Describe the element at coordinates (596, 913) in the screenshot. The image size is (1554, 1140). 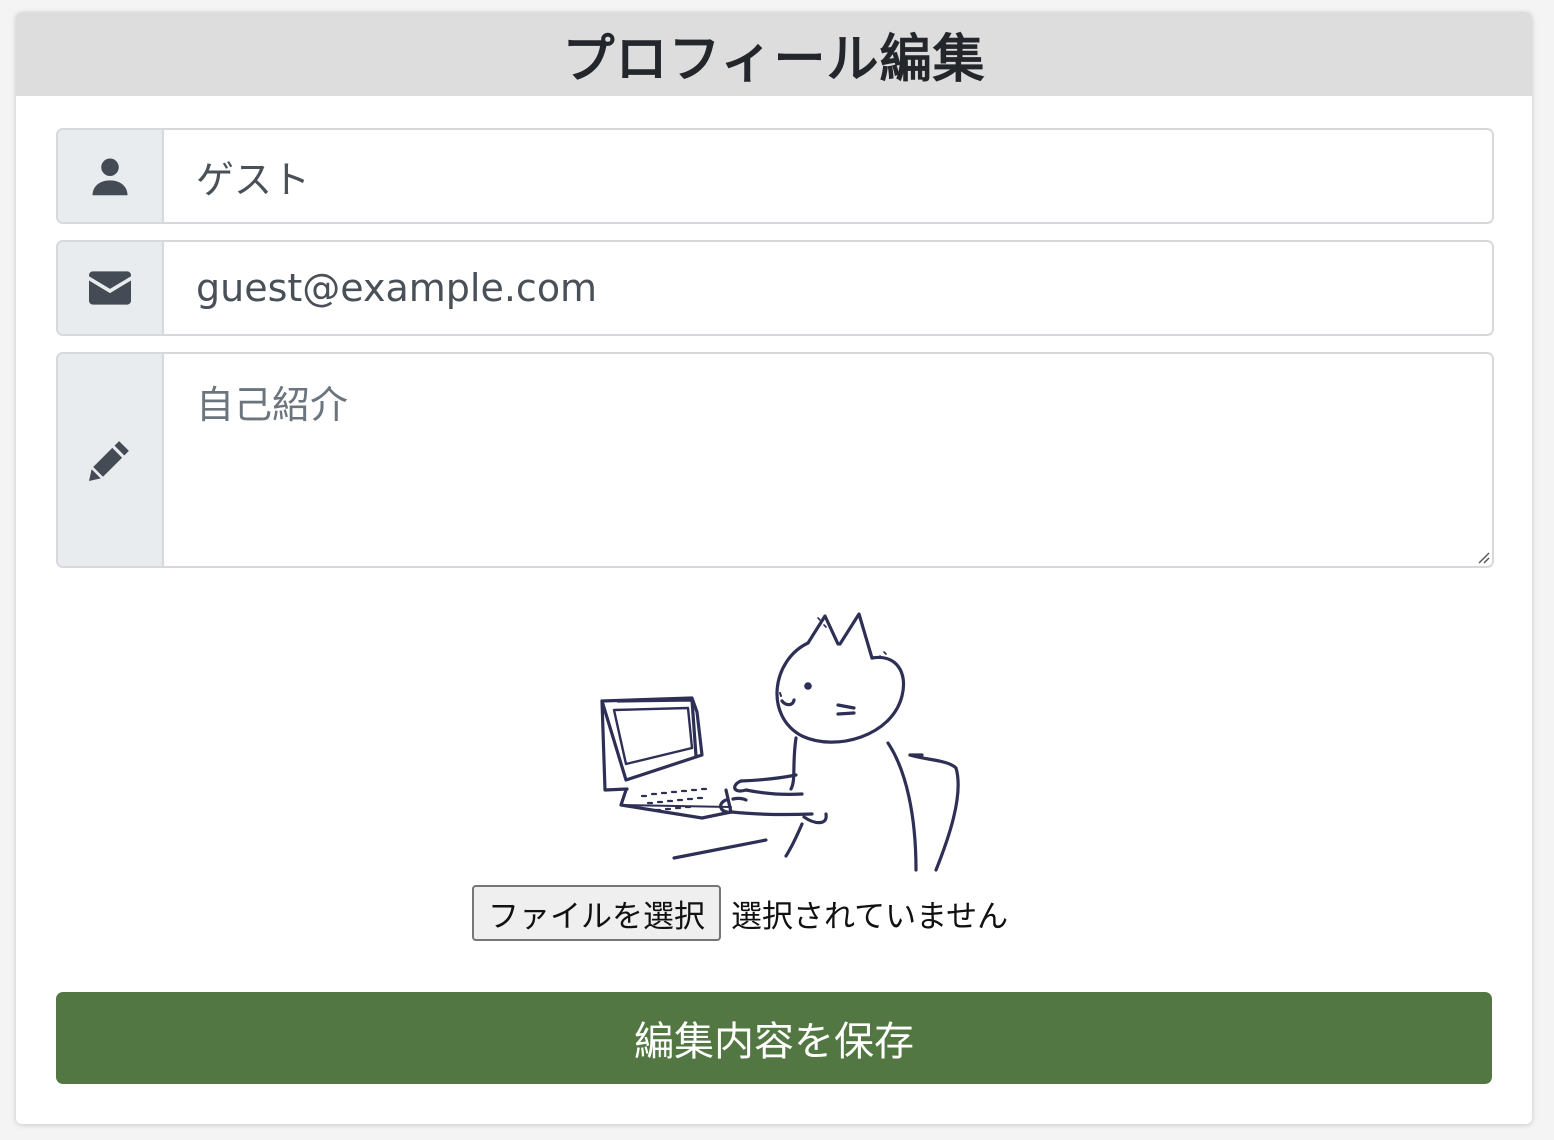
I see `choose-file-button: ファイルを選択` at that location.